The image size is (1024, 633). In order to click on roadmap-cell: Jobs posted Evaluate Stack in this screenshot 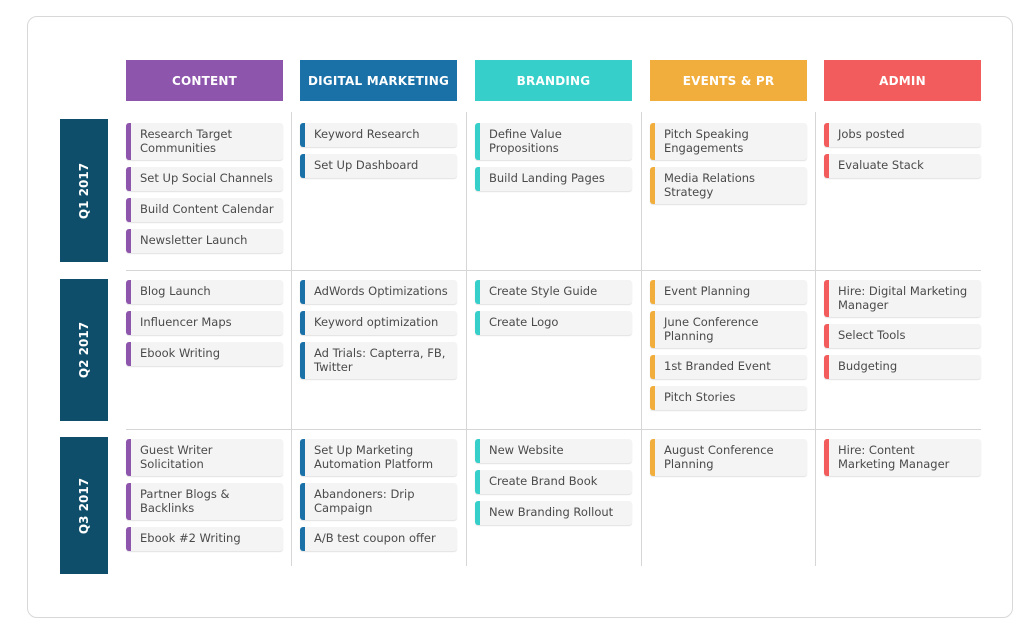, I will do `click(902, 150)`.